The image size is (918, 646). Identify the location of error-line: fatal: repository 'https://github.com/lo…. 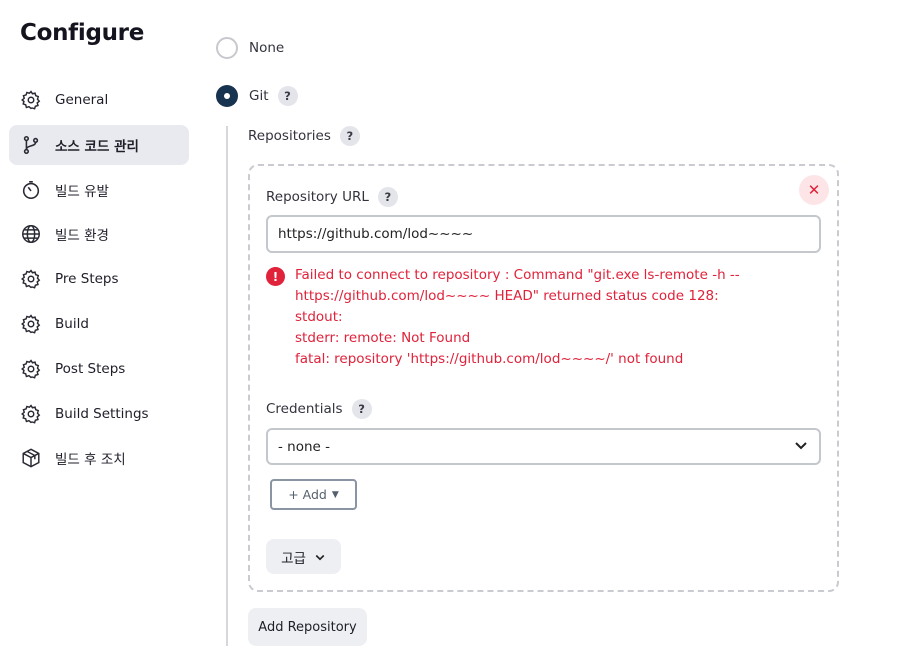
(489, 359).